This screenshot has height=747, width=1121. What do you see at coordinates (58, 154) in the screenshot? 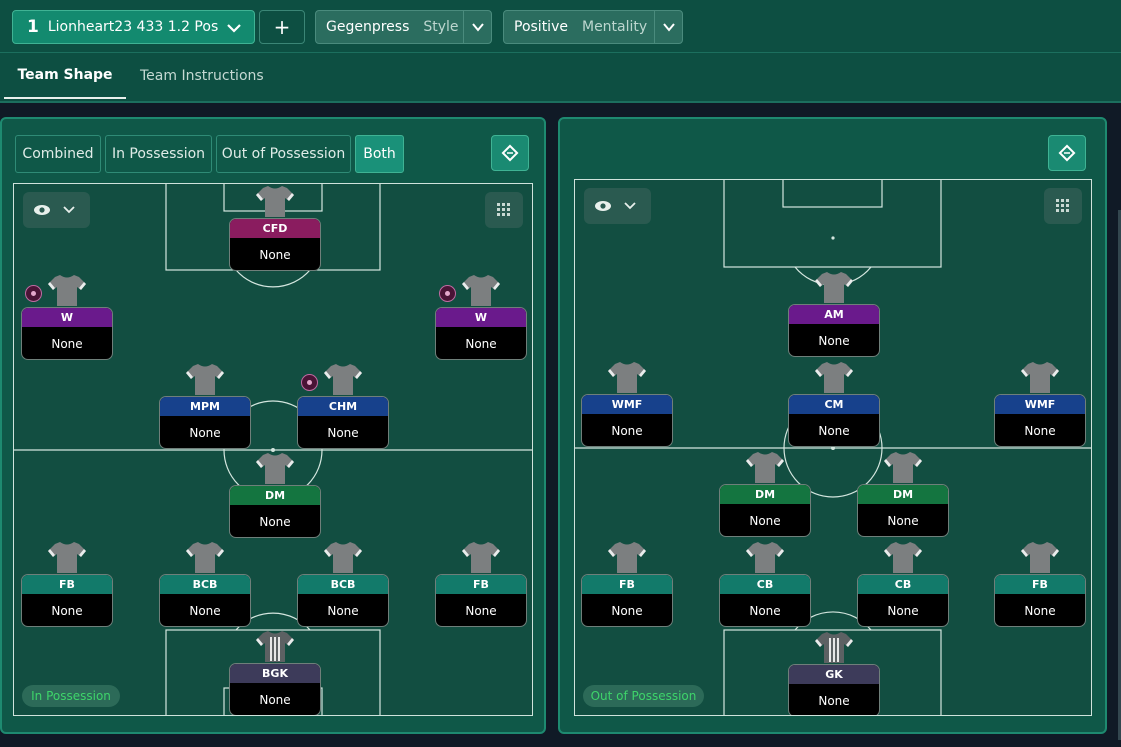
I see `phase-combined-button: Combined` at bounding box center [58, 154].